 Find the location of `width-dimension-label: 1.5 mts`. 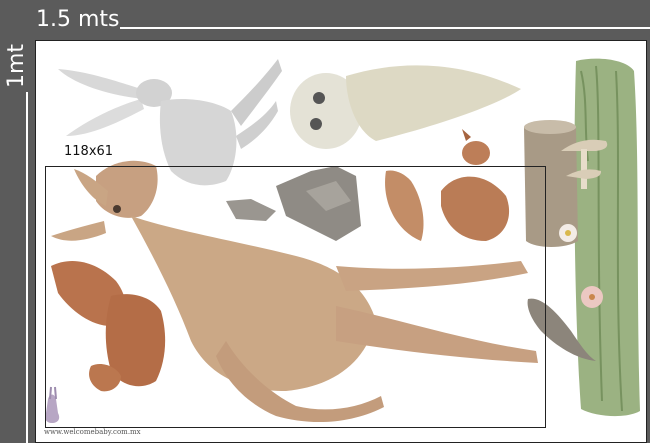

width-dimension-label: 1.5 mts is located at coordinates (78, 19).